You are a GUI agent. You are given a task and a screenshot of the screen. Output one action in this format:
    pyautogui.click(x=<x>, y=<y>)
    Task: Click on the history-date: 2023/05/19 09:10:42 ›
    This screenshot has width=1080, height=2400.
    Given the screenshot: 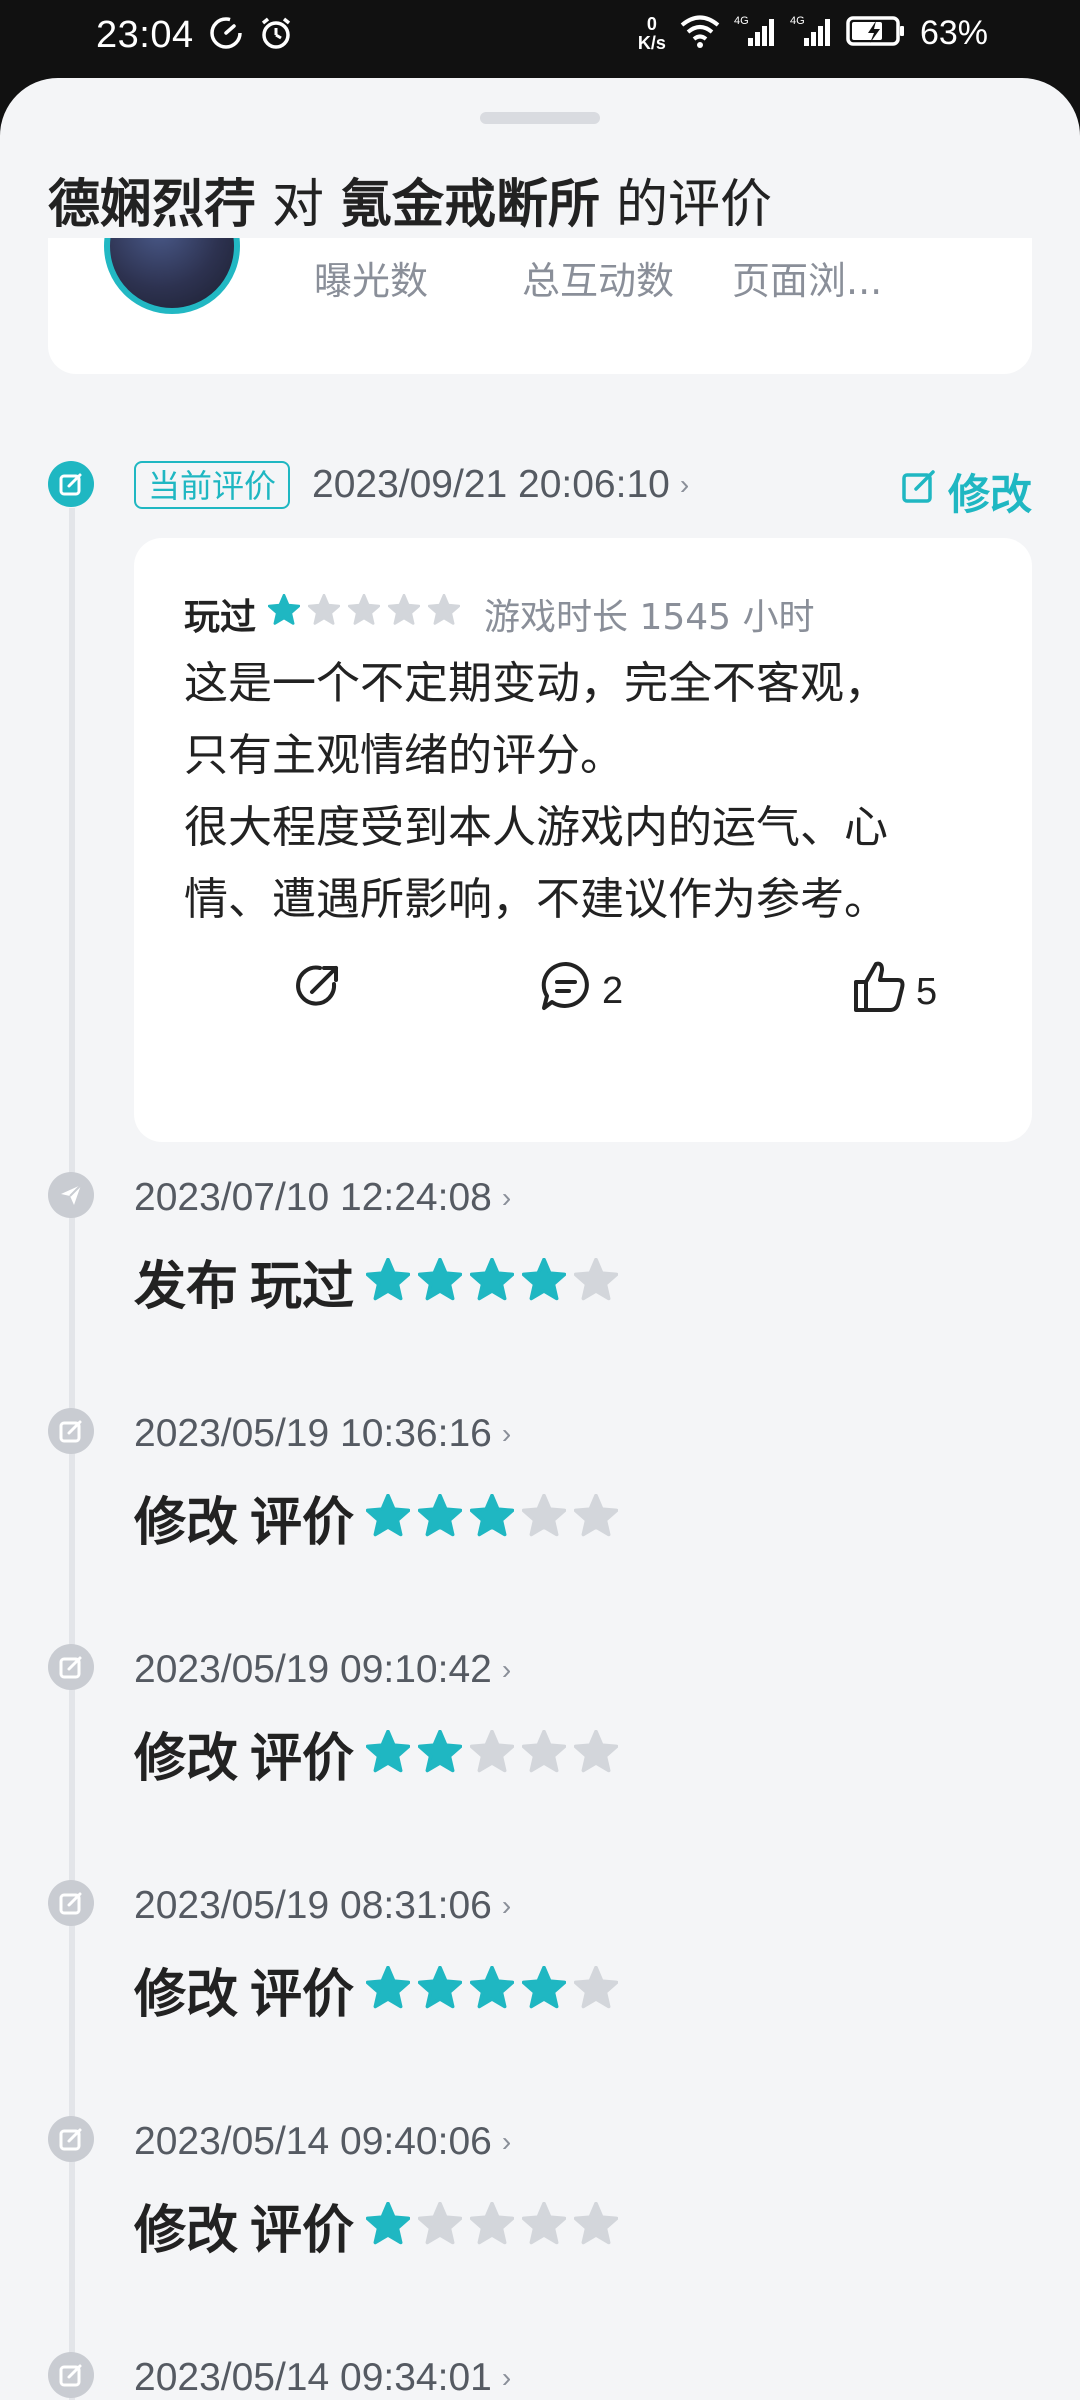 What is the action you would take?
    pyautogui.click(x=322, y=1670)
    